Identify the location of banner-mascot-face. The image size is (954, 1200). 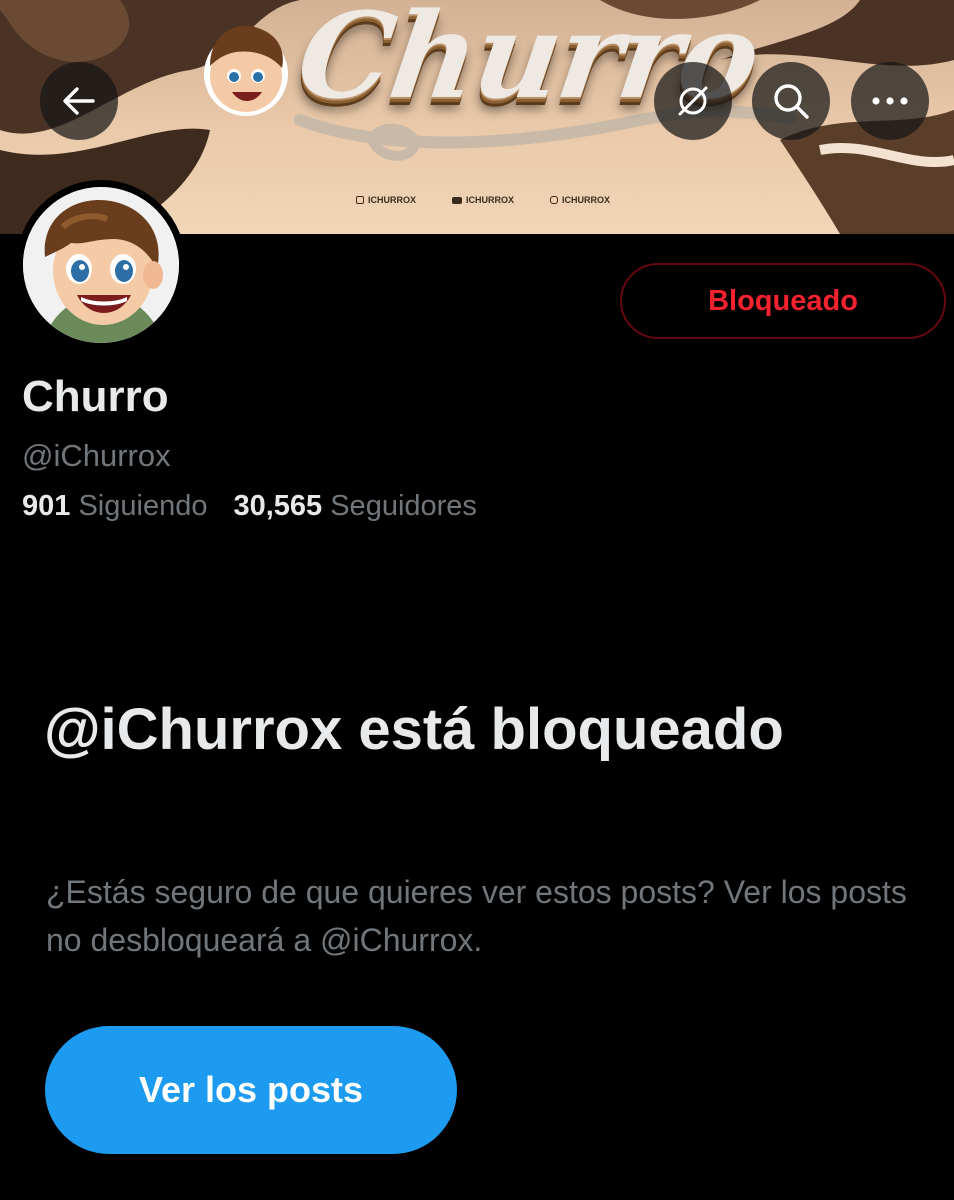
(246, 70).